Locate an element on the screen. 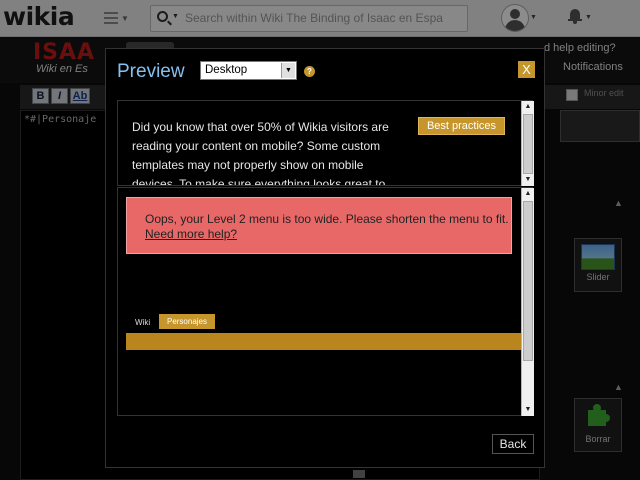 The height and width of the screenshot is (480, 640). back-button: Back is located at coordinates (513, 444).